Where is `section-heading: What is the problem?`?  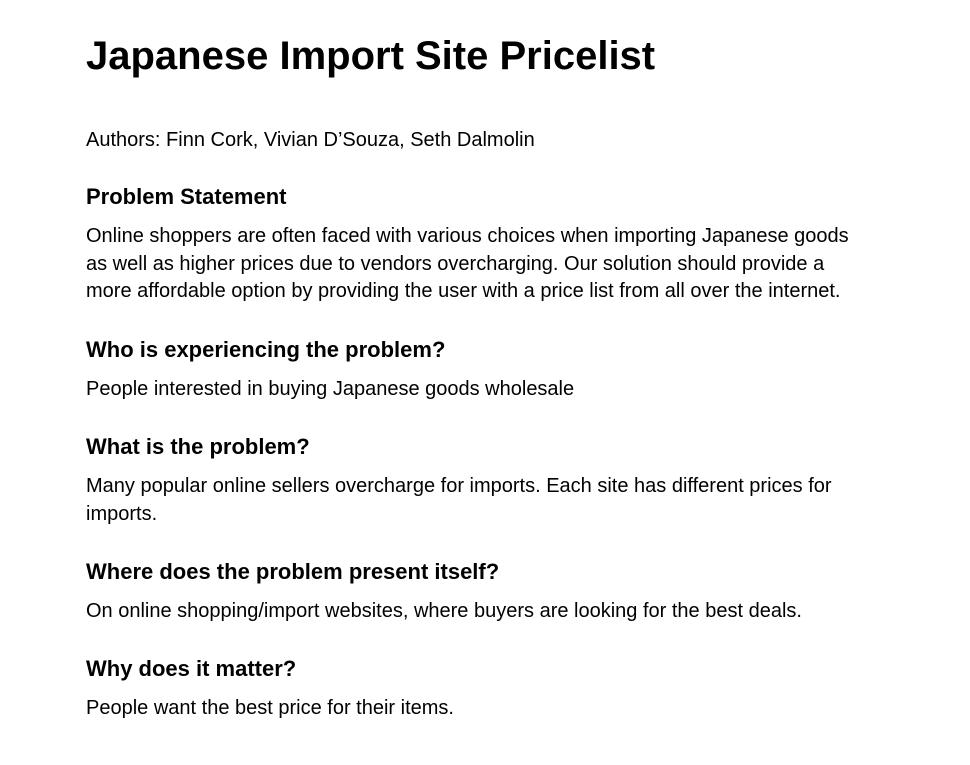 section-heading: What is the problem? is located at coordinates (198, 446).